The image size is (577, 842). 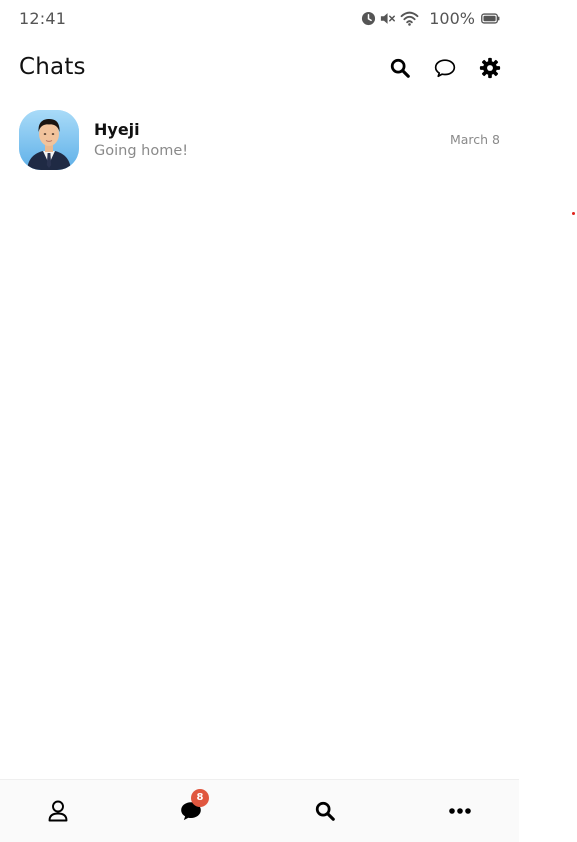 What do you see at coordinates (259, 18) in the screenshot?
I see `status-bar: 12:41 100%` at bounding box center [259, 18].